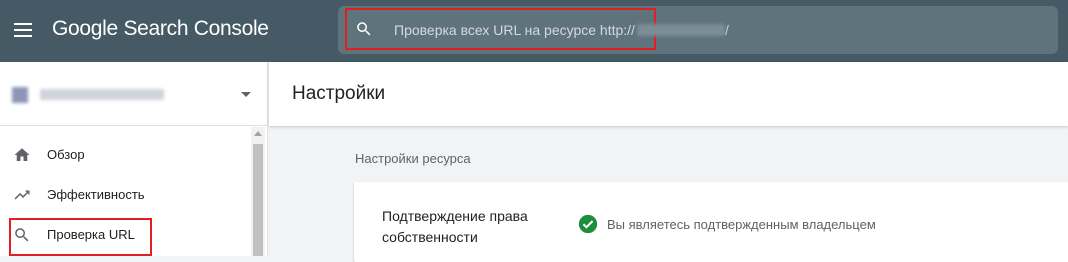  Describe the element at coordinates (413, 158) in the screenshot. I see `section-title: Настройки ресурса` at that location.